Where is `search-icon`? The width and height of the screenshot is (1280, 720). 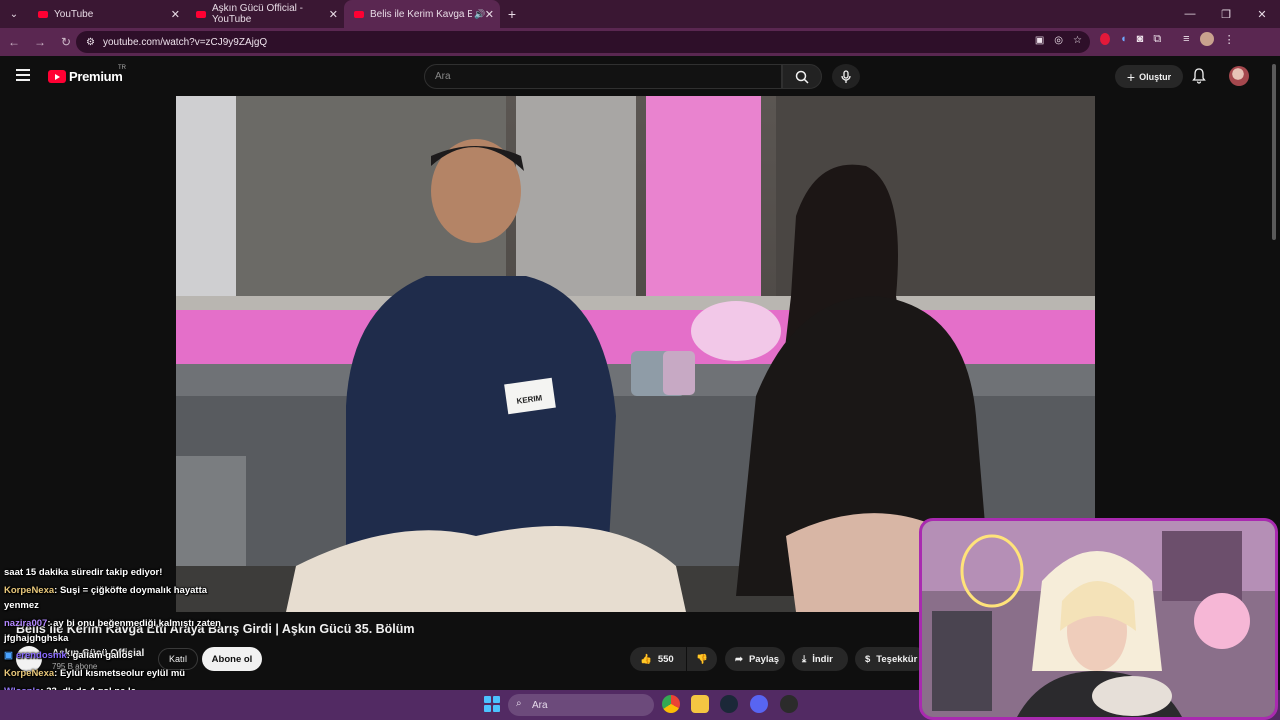
search-icon is located at coordinates (802, 77).